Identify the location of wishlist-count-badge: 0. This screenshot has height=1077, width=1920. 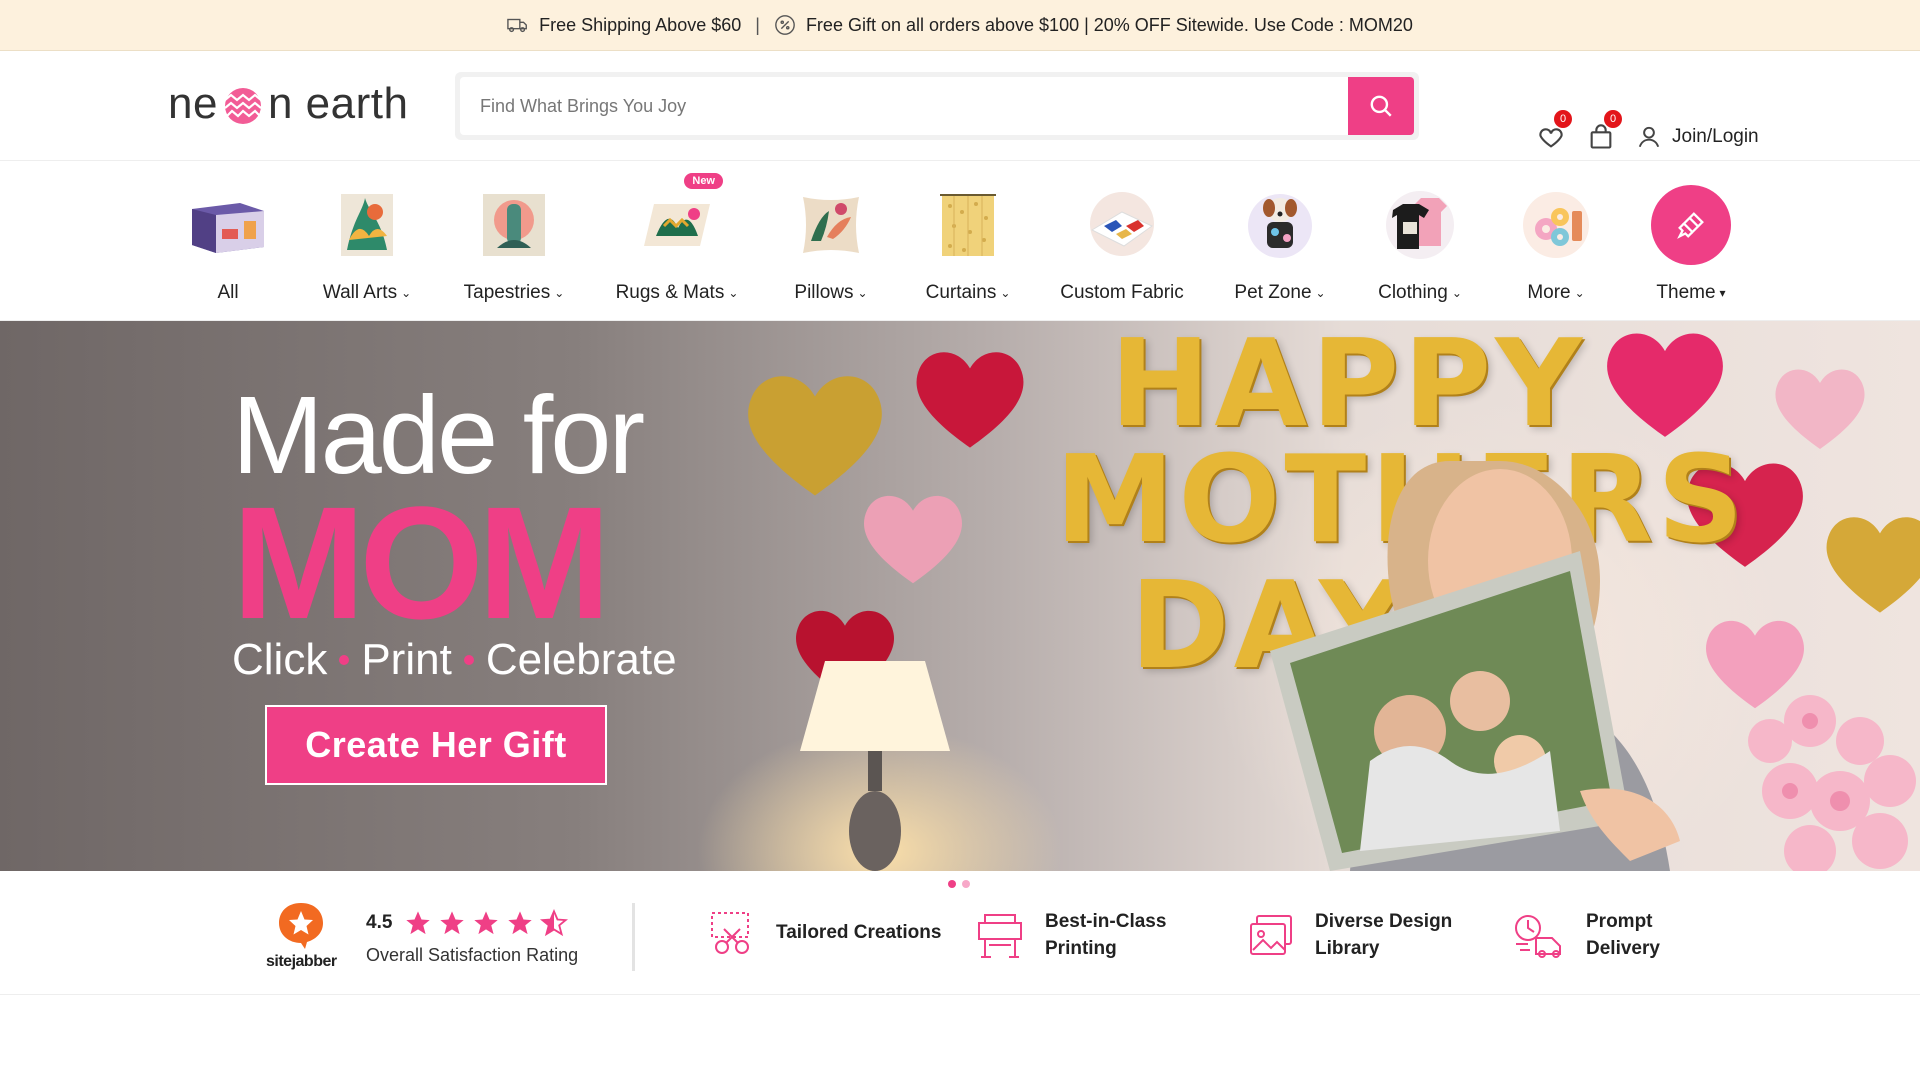
(1563, 119).